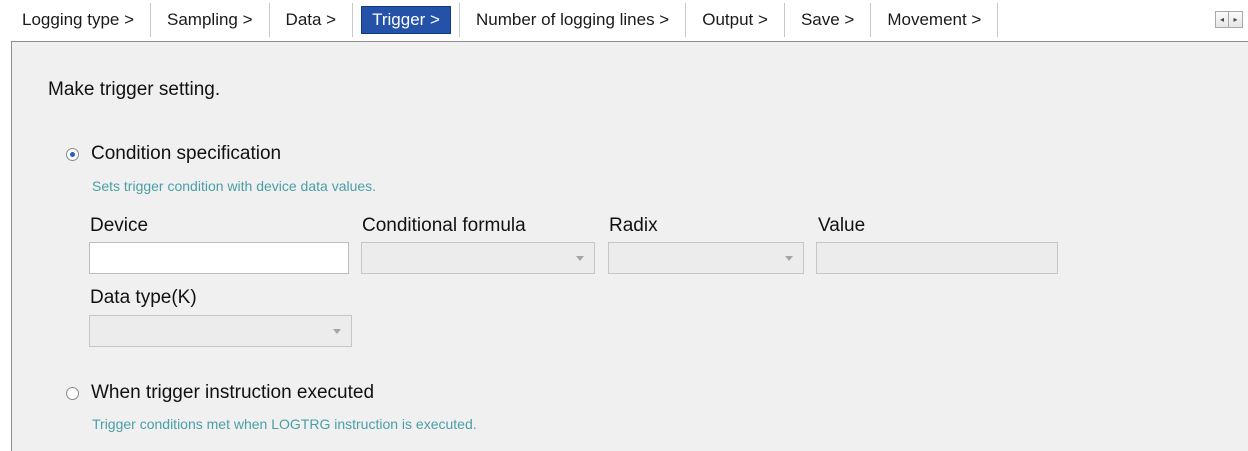 The width and height of the screenshot is (1248, 451). I want to click on condition-specification-label: Condition specification, so click(186, 153).